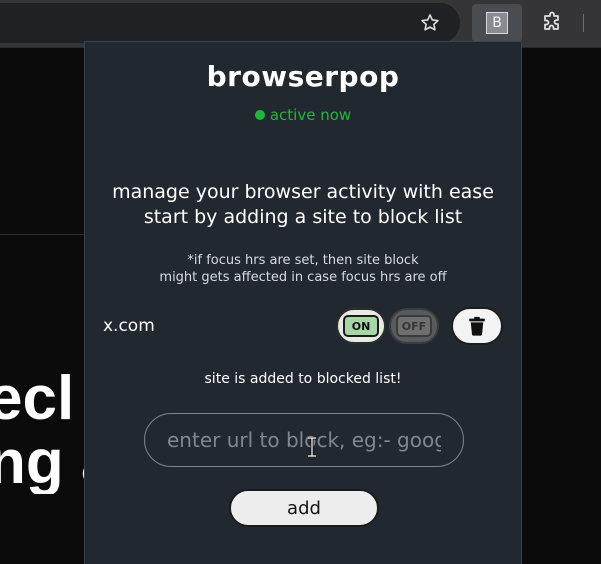 The image size is (601, 564). I want to click on text-cursor-icon, so click(312, 447).